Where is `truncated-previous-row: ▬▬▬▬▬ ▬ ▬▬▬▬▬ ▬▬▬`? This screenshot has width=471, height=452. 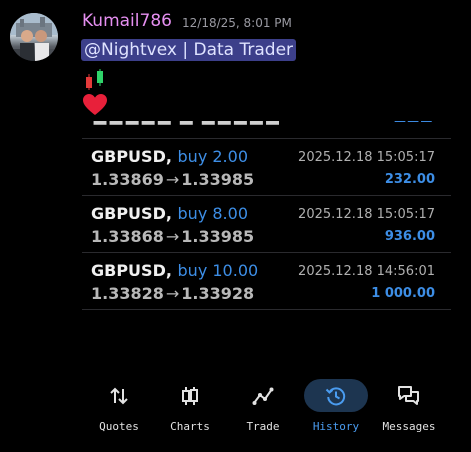 truncated-previous-row: ▬▬▬▬▬ ▬ ▬▬▬▬▬ ▬▬▬ is located at coordinates (266, 125).